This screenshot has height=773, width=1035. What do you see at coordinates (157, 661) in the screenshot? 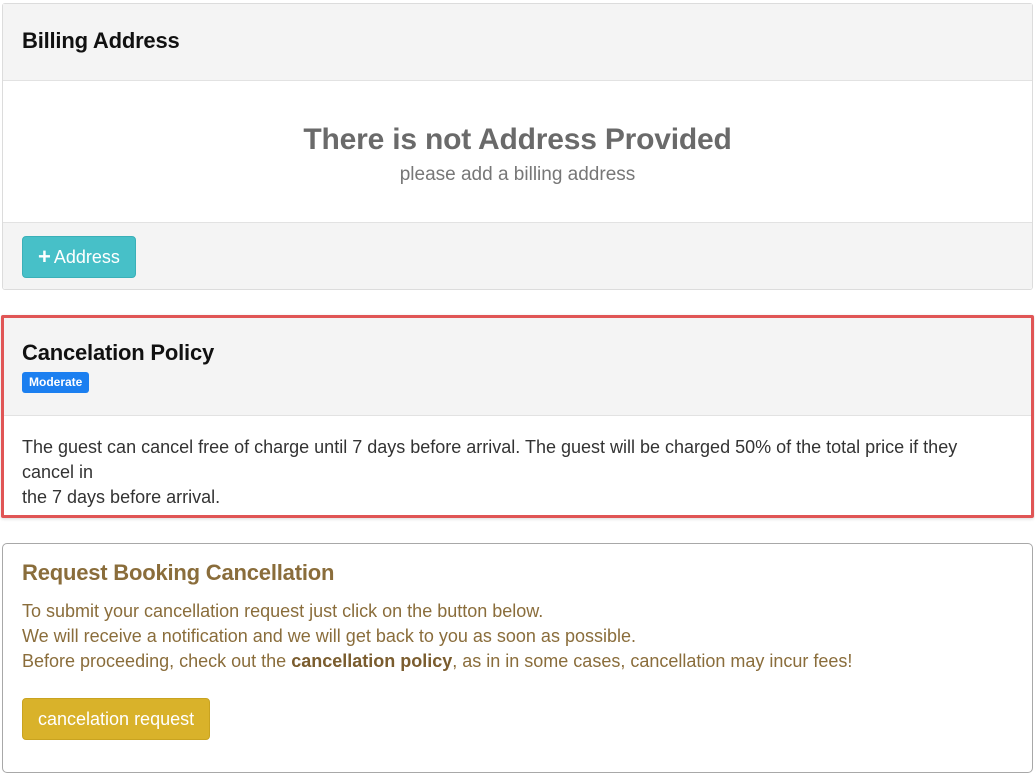
I see `line-3-prefix: Before proceeding, check out the` at bounding box center [157, 661].